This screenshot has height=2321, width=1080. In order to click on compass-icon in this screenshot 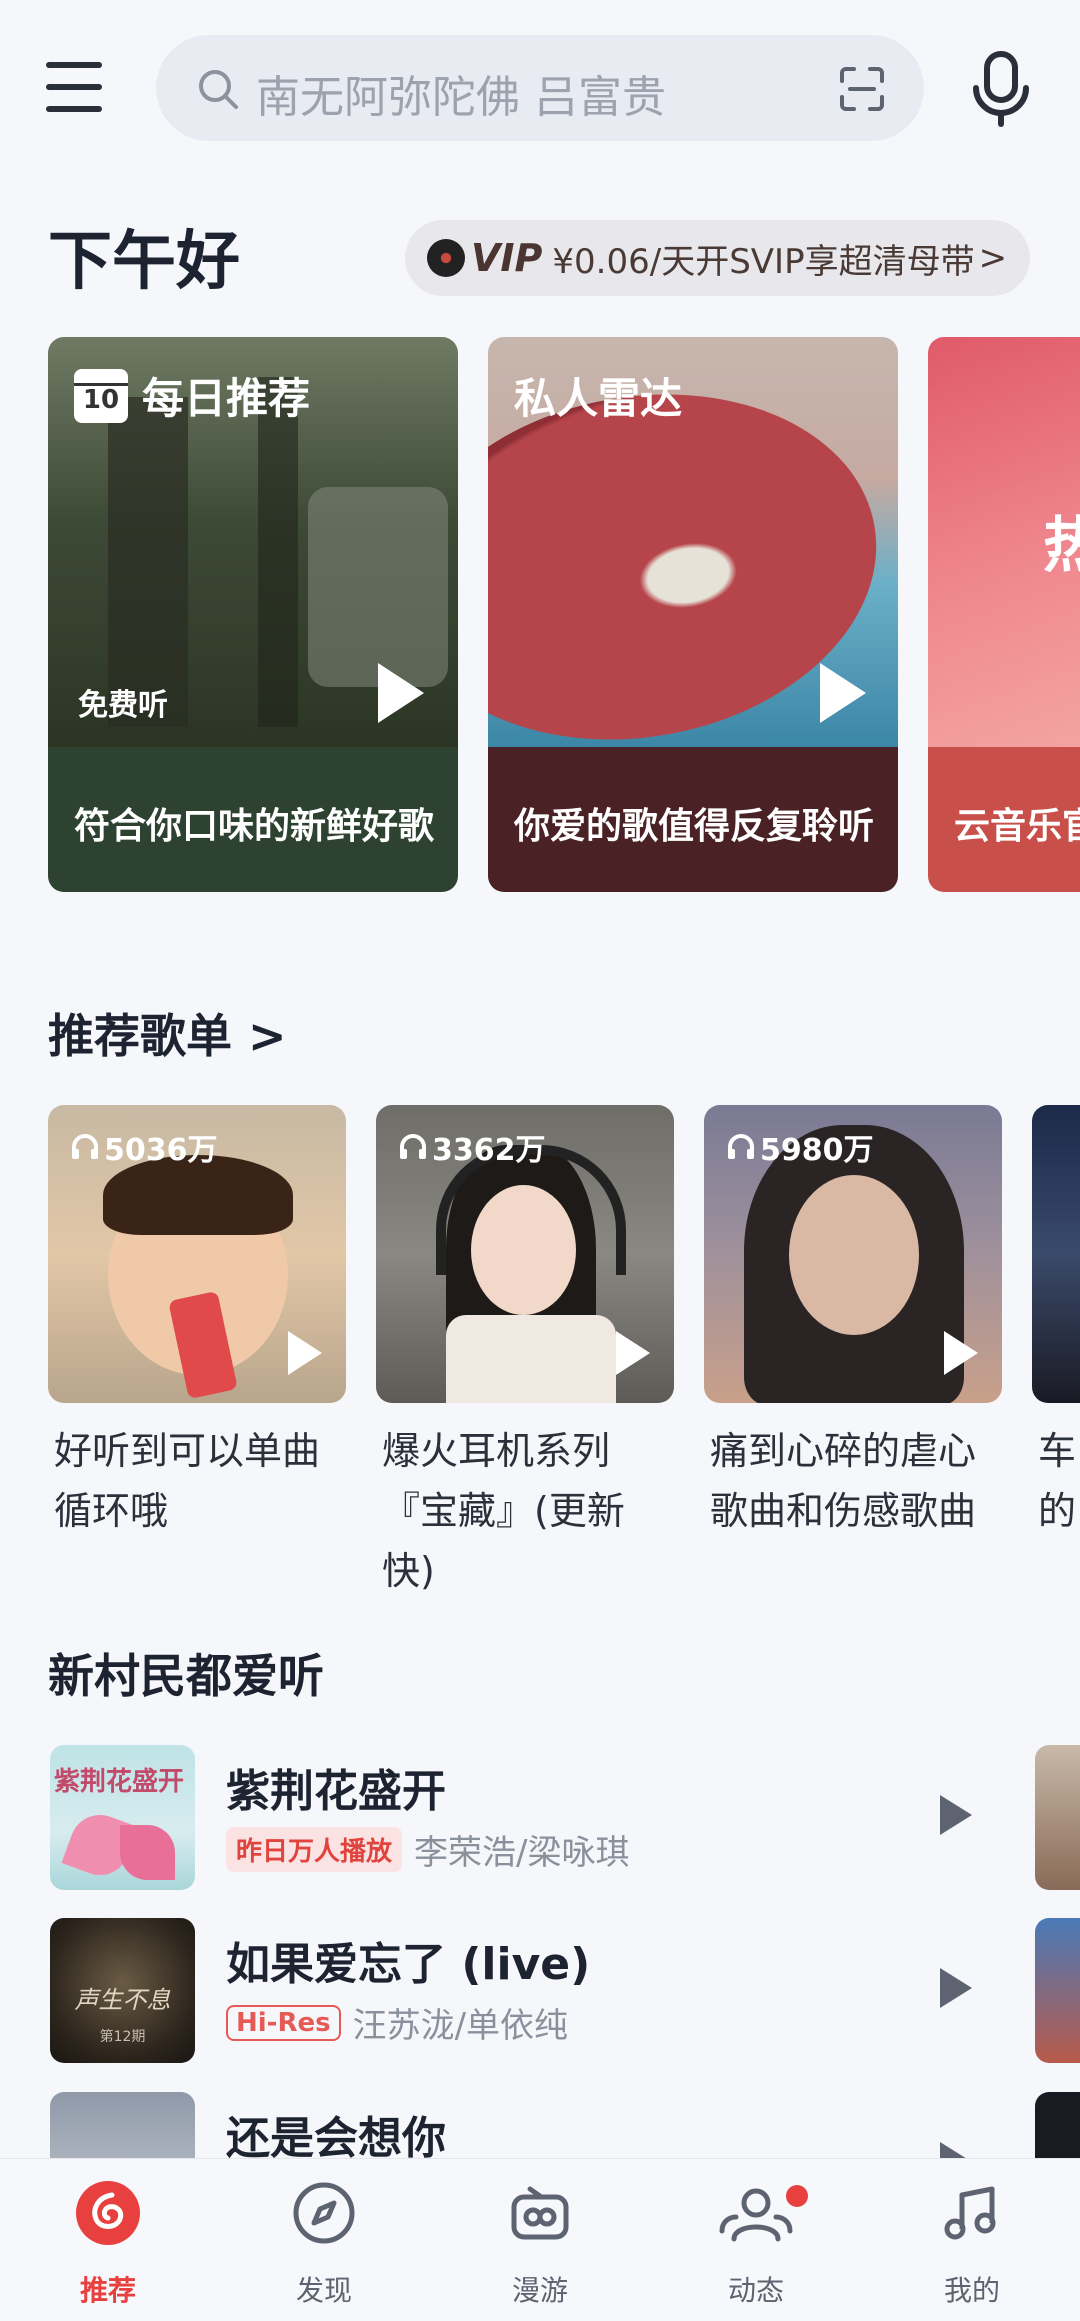, I will do `click(324, 2213)`.